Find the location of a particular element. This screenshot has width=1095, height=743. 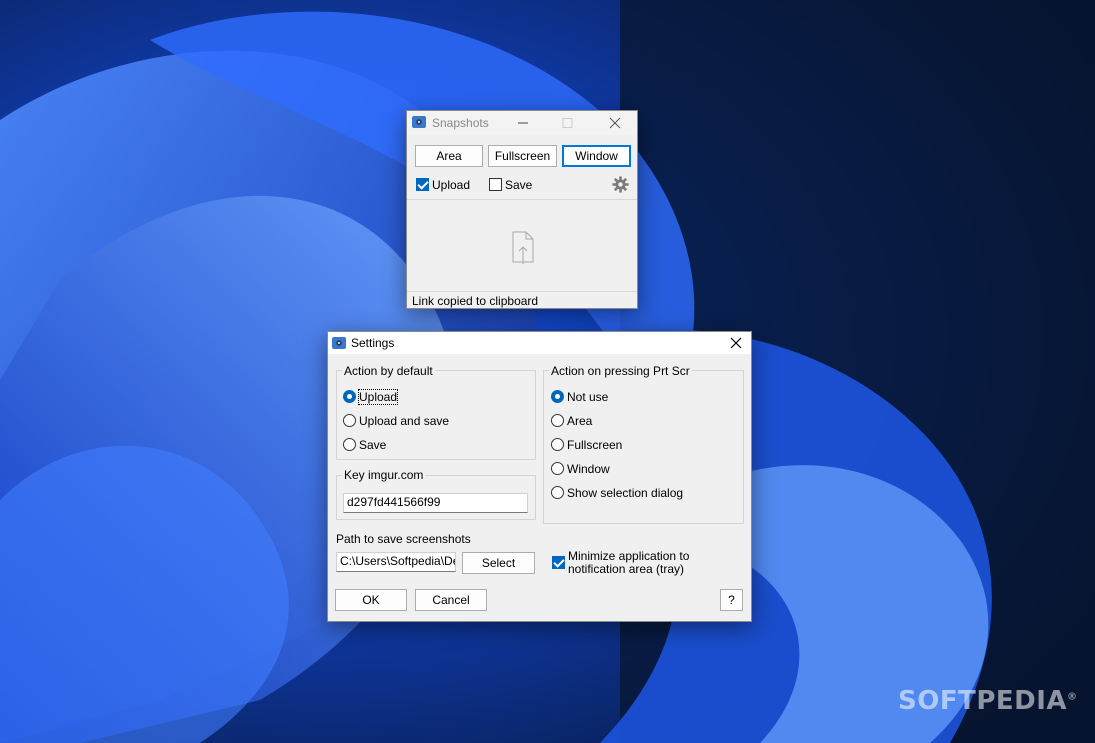

key-title: Key imgur.com is located at coordinates (384, 475).